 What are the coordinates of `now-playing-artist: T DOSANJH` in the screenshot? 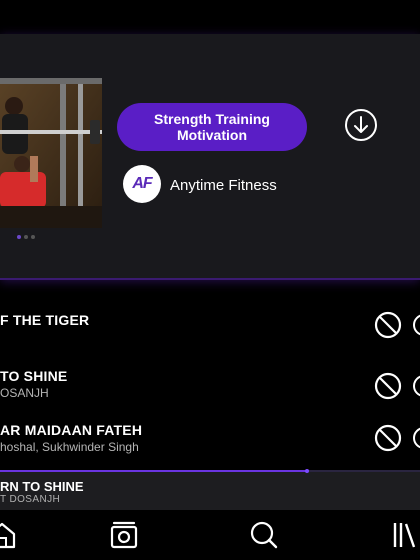 It's located at (30, 499).